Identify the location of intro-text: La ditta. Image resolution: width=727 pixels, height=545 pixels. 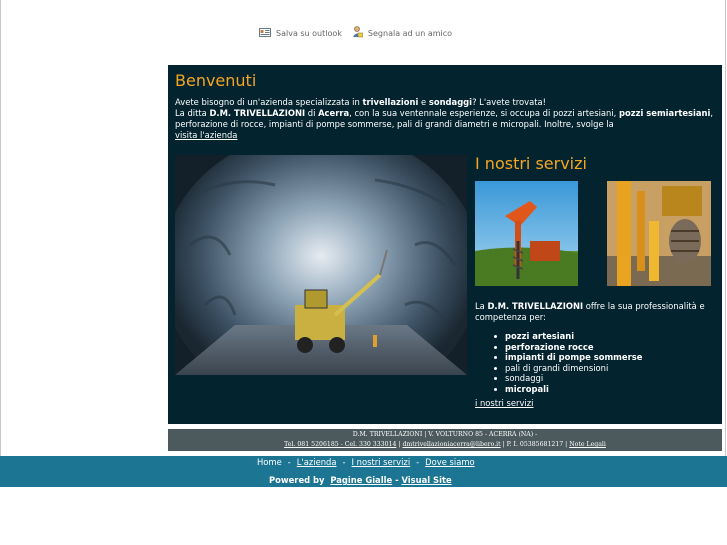
(192, 113).